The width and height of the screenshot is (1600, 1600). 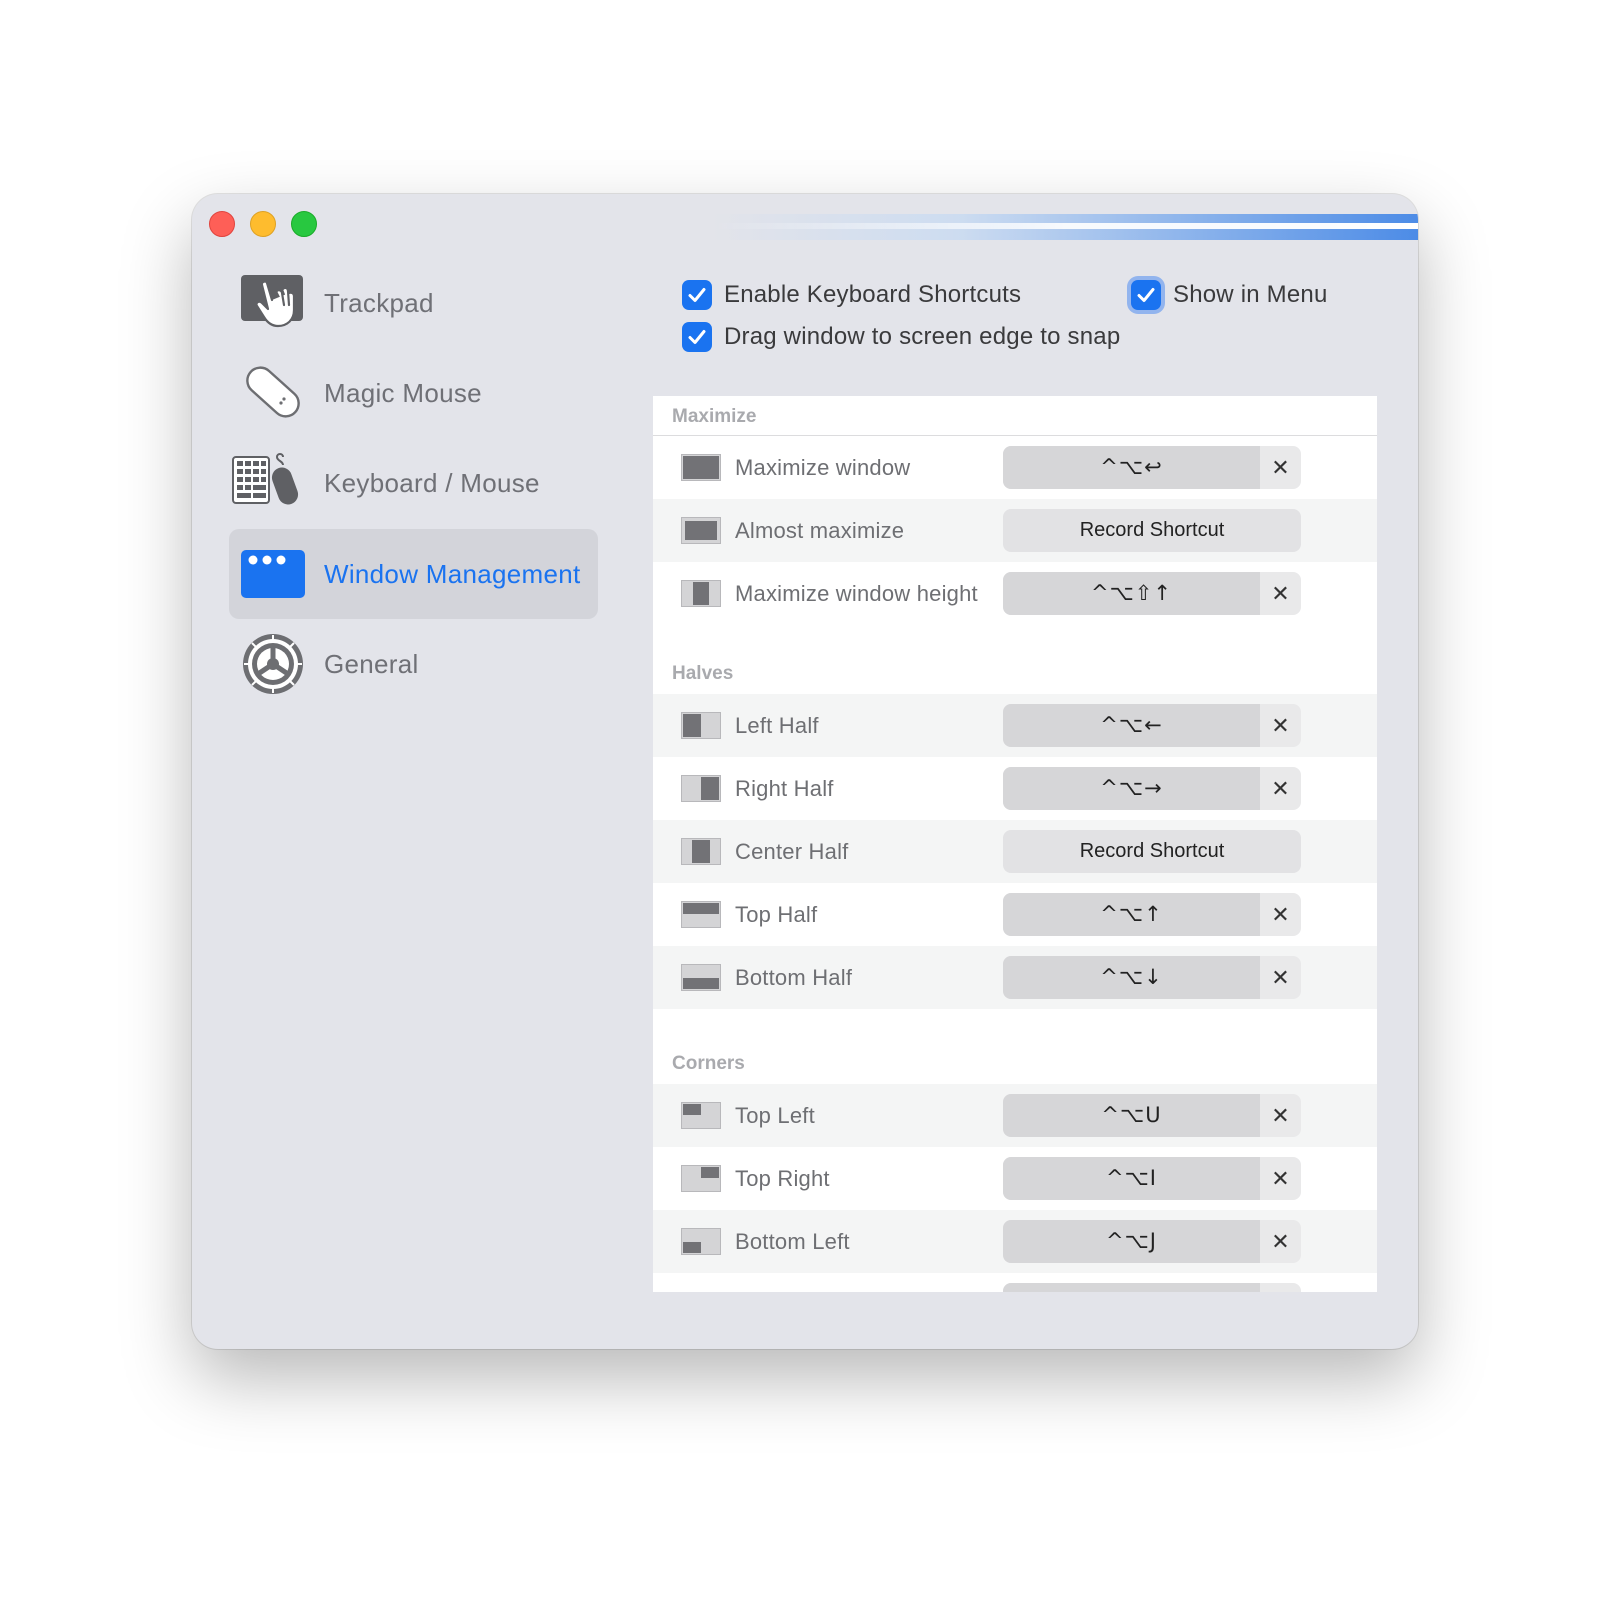 I want to click on shortcut-row-left-half: Left Half ^⌥← ✕, so click(x=1015, y=725).